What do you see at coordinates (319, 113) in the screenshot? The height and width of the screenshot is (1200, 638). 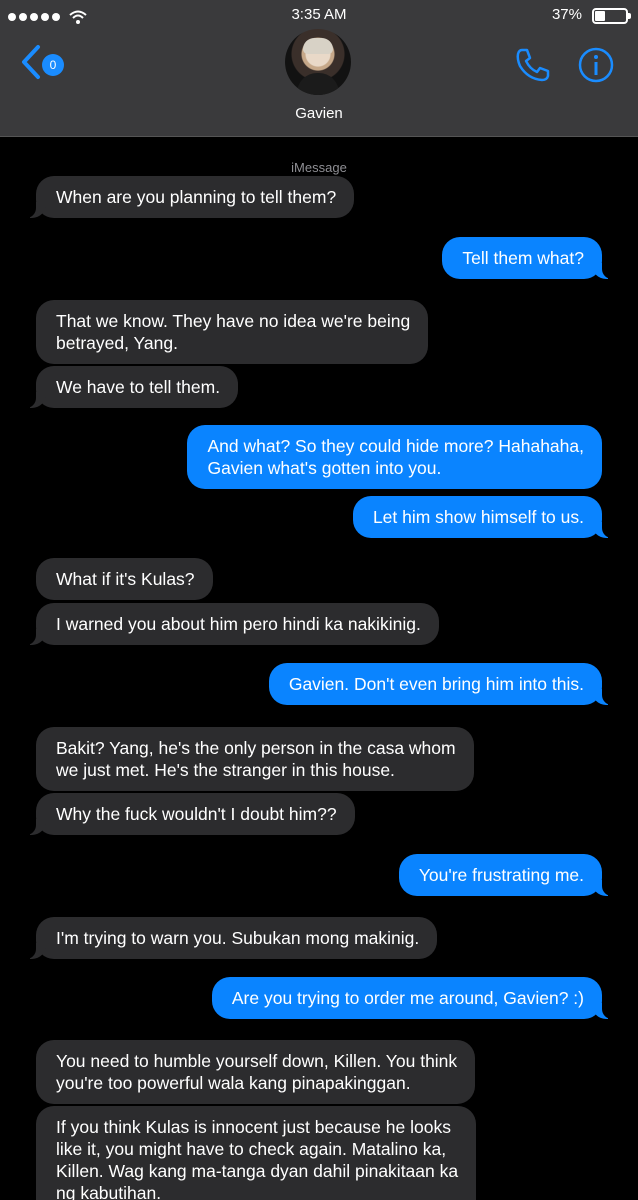 I see `contact-name: Gavien` at bounding box center [319, 113].